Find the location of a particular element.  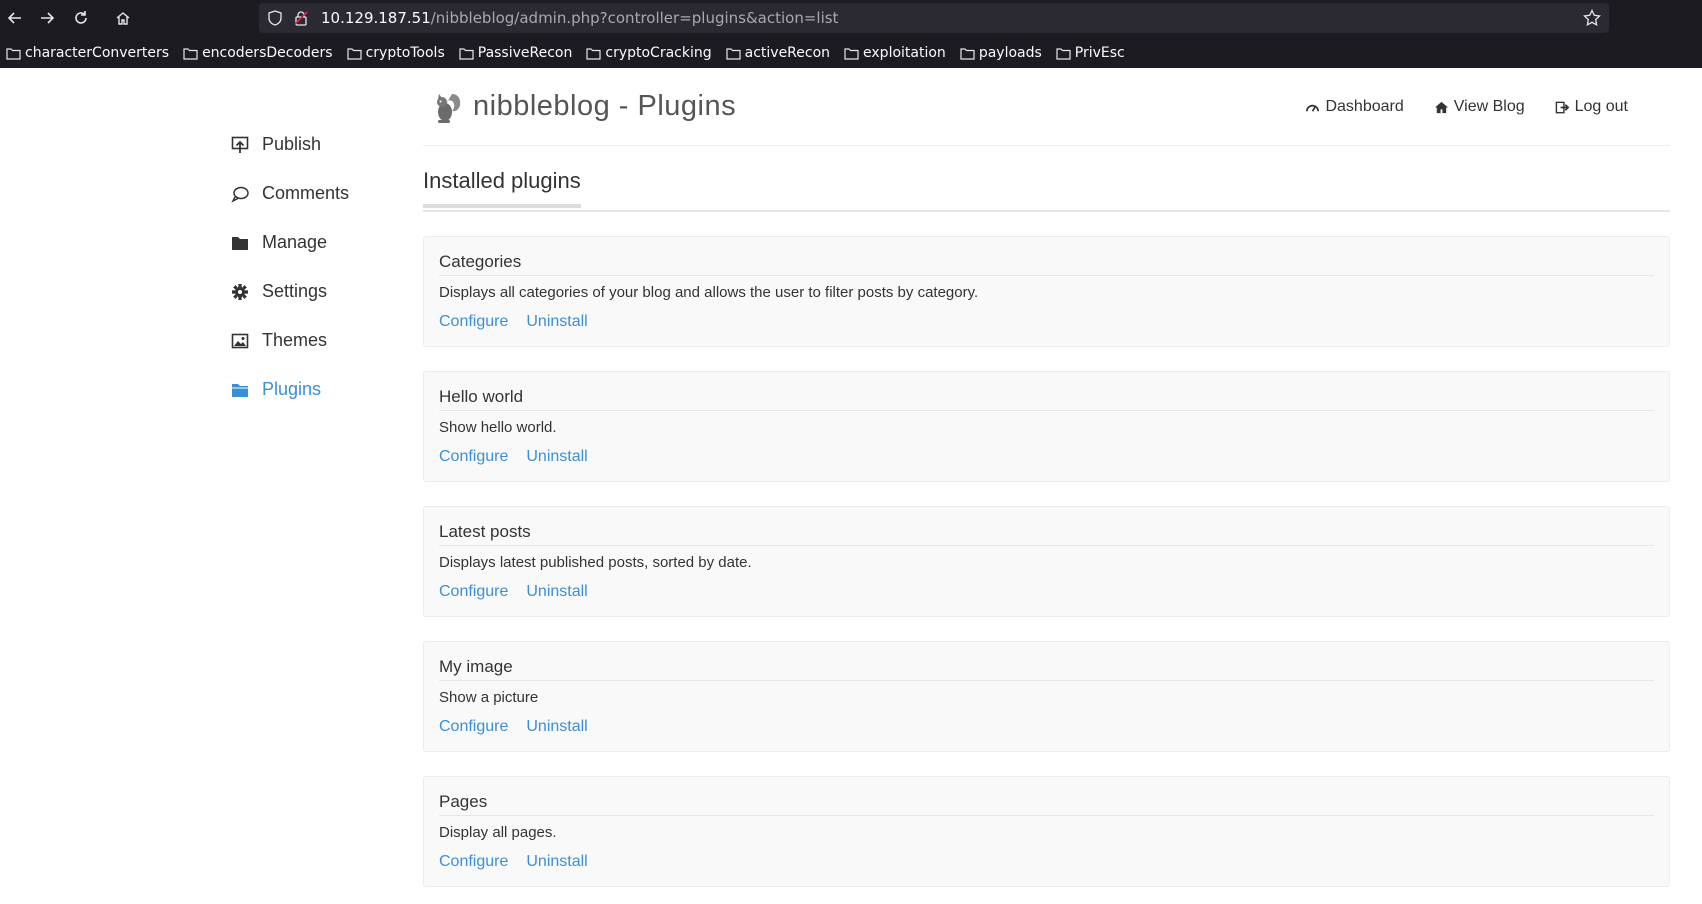

folder-open-icon is located at coordinates (240, 390).